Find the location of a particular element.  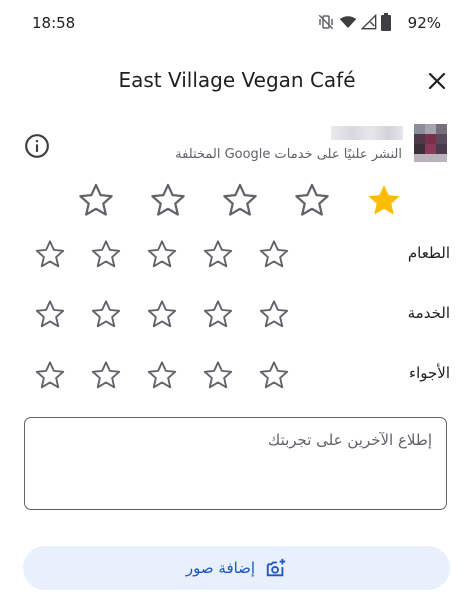

add-photos-button: إضافة صور is located at coordinates (236, 568).